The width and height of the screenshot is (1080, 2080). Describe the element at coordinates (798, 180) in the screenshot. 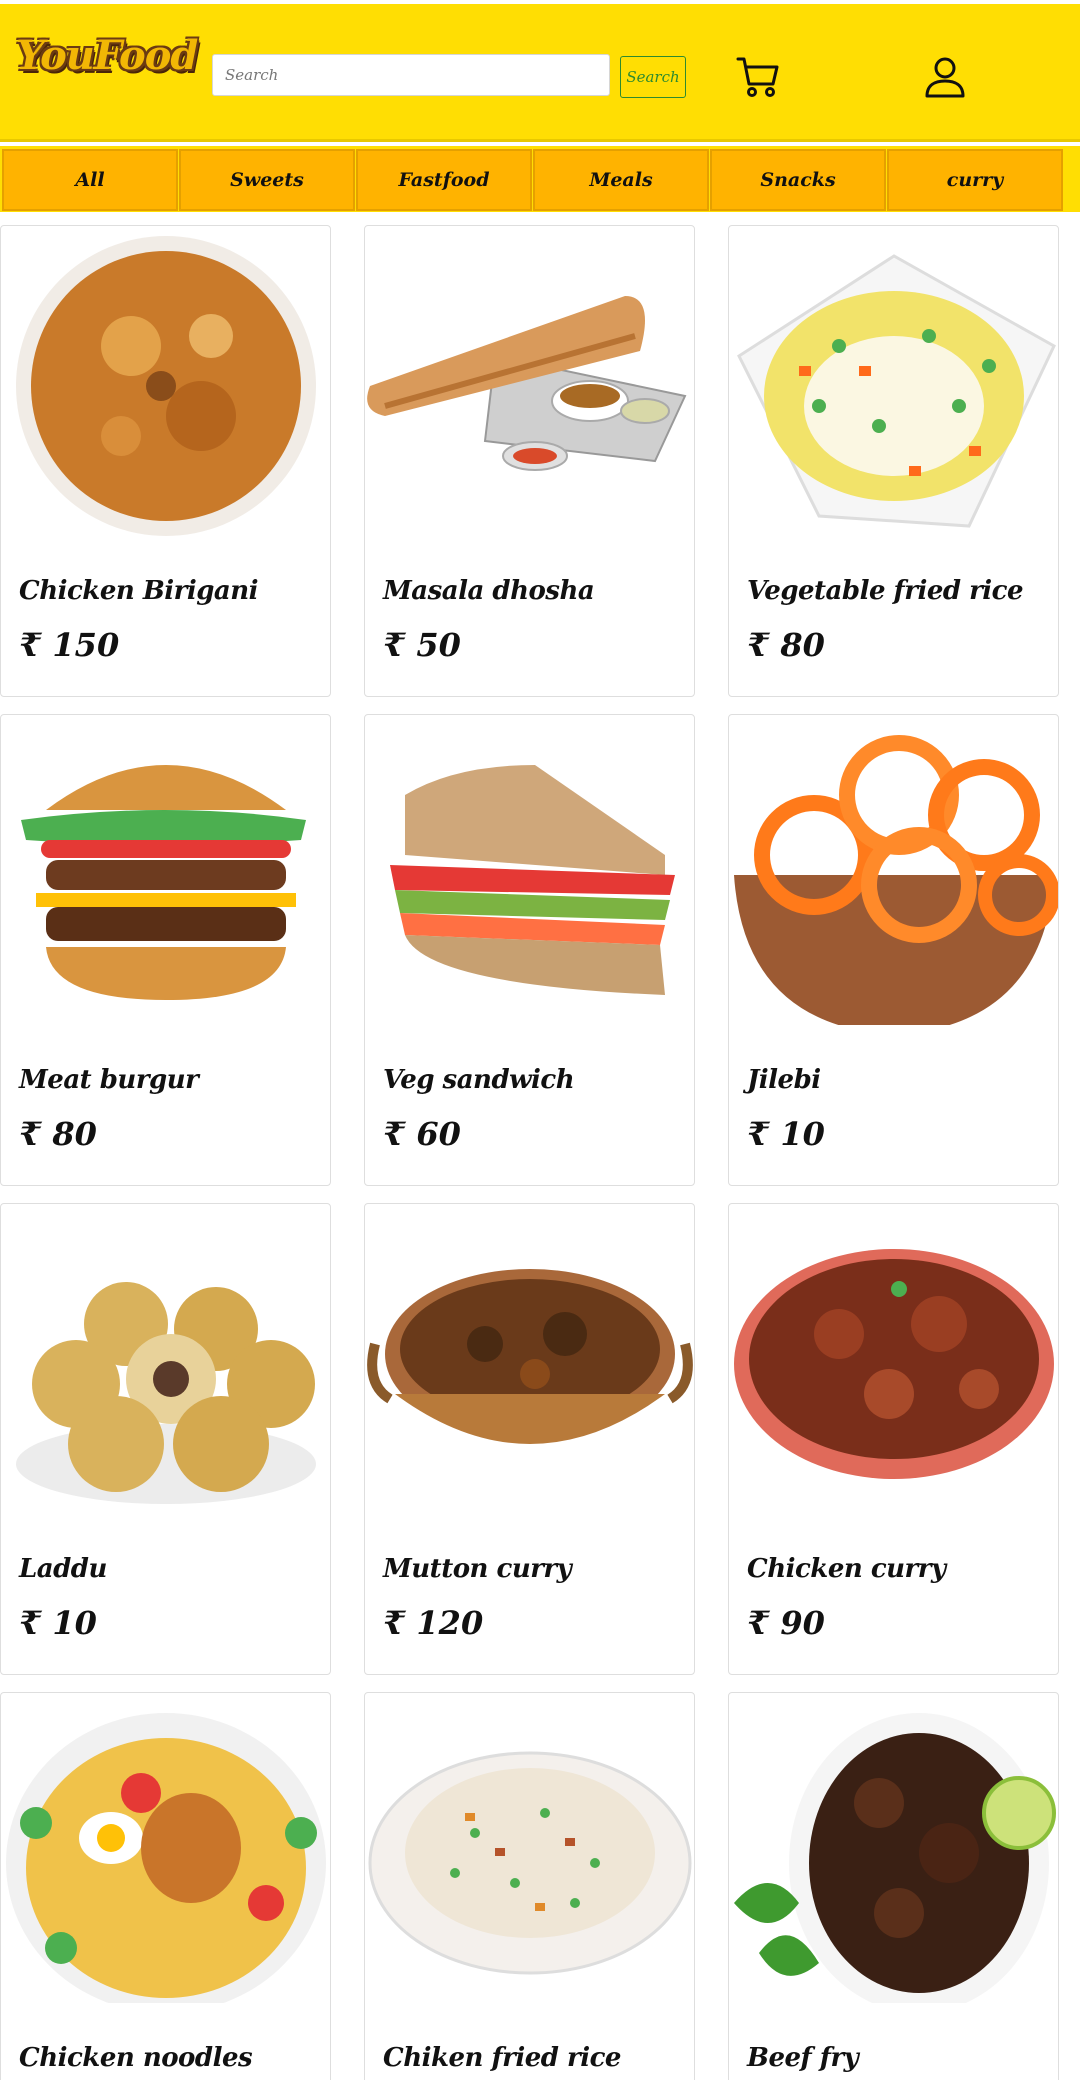

I see `tab-snacks: Snacks` at that location.